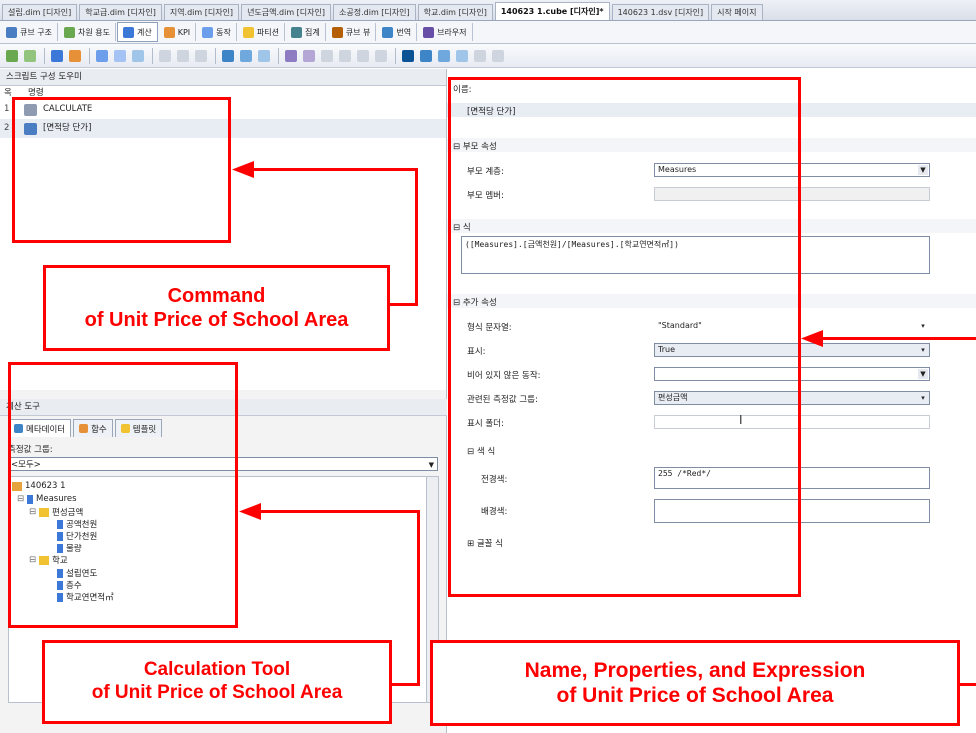 The height and width of the screenshot is (733, 976). I want to click on copy-icon, so click(120, 55).